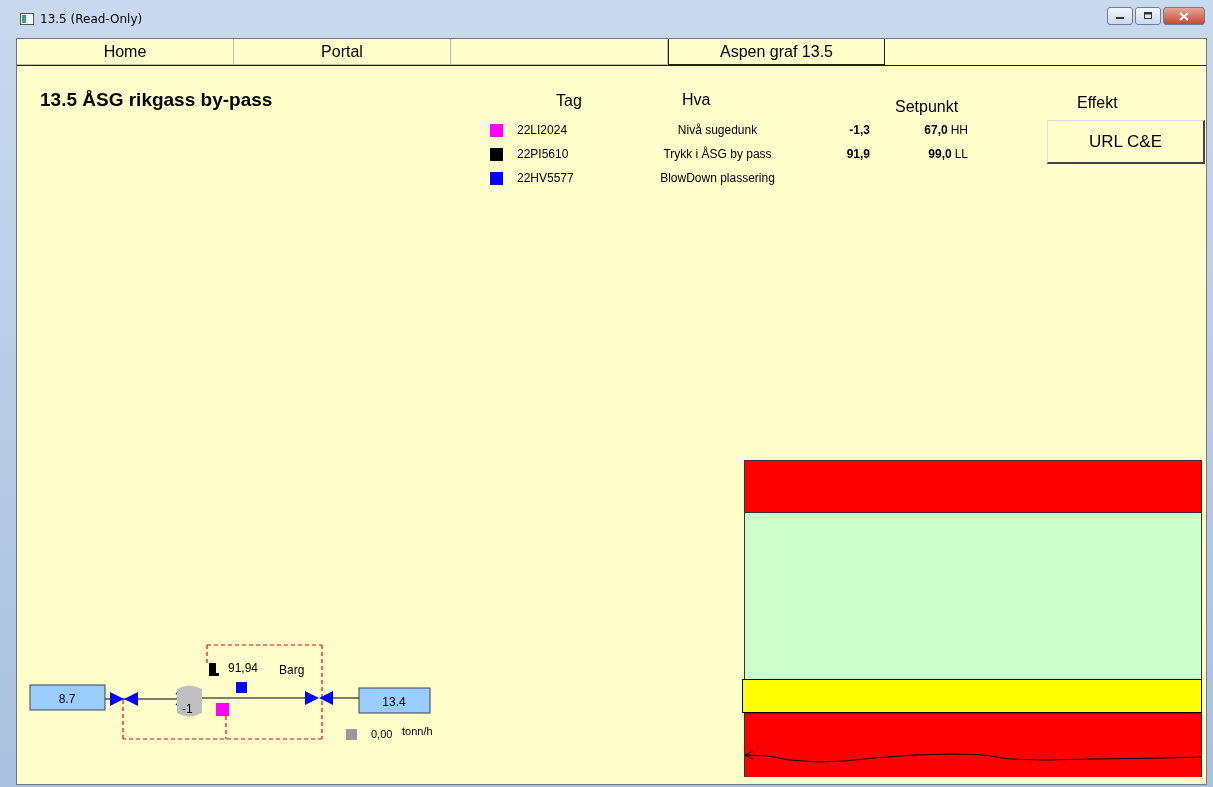 The width and height of the screenshot is (1213, 787). What do you see at coordinates (857, 154) in the screenshot?
I see `value: 91,9` at bounding box center [857, 154].